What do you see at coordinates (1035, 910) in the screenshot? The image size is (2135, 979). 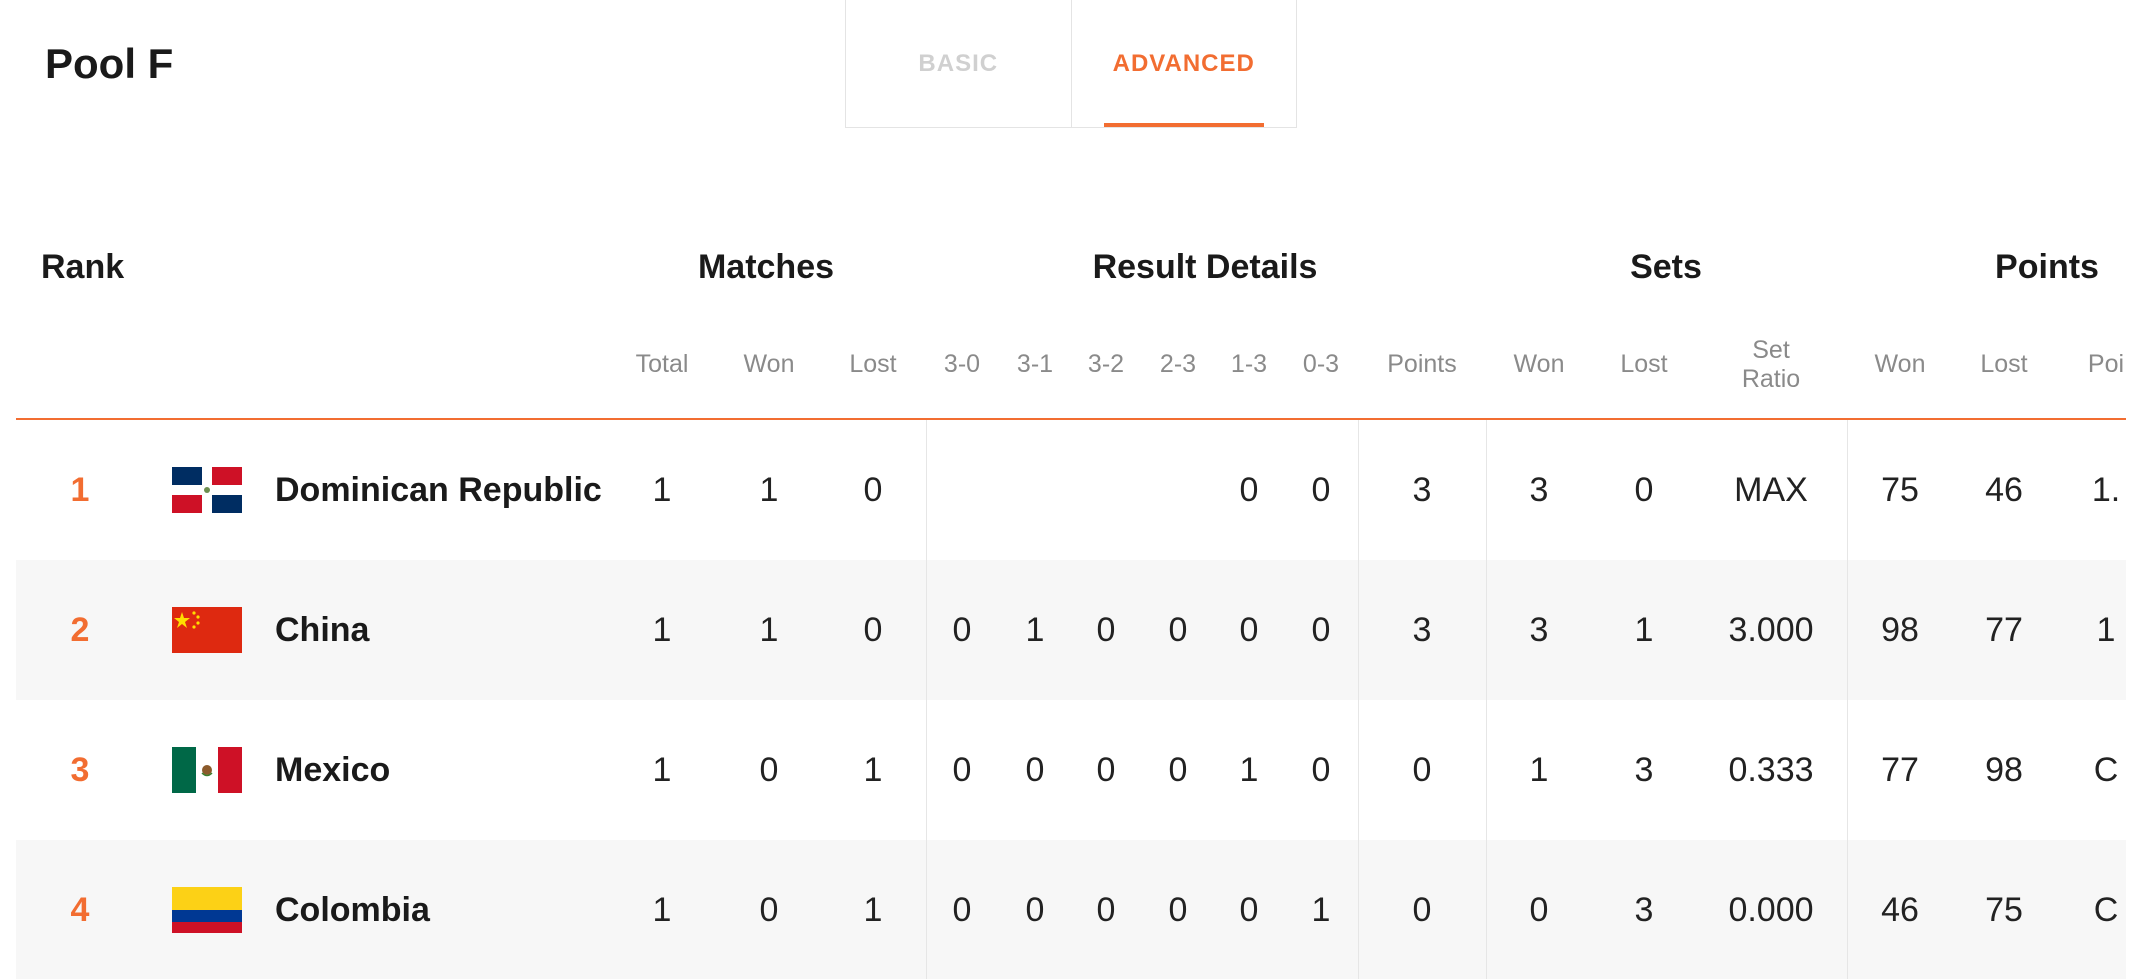 I see `cell-r31: 0` at bounding box center [1035, 910].